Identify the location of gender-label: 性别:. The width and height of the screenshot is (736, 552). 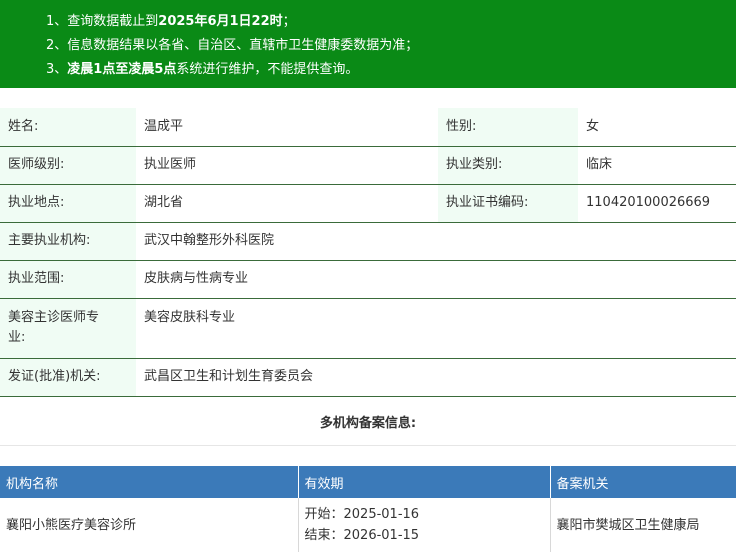
(508, 127).